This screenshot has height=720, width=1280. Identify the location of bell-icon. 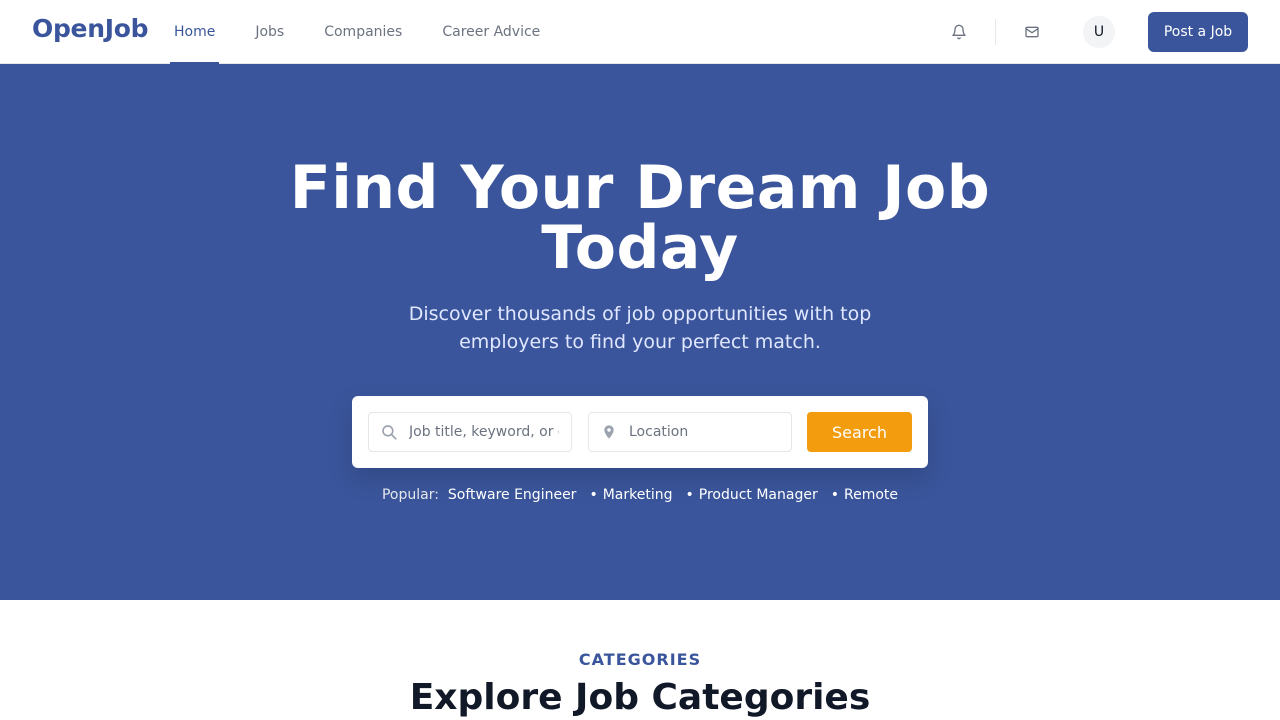
(959, 32).